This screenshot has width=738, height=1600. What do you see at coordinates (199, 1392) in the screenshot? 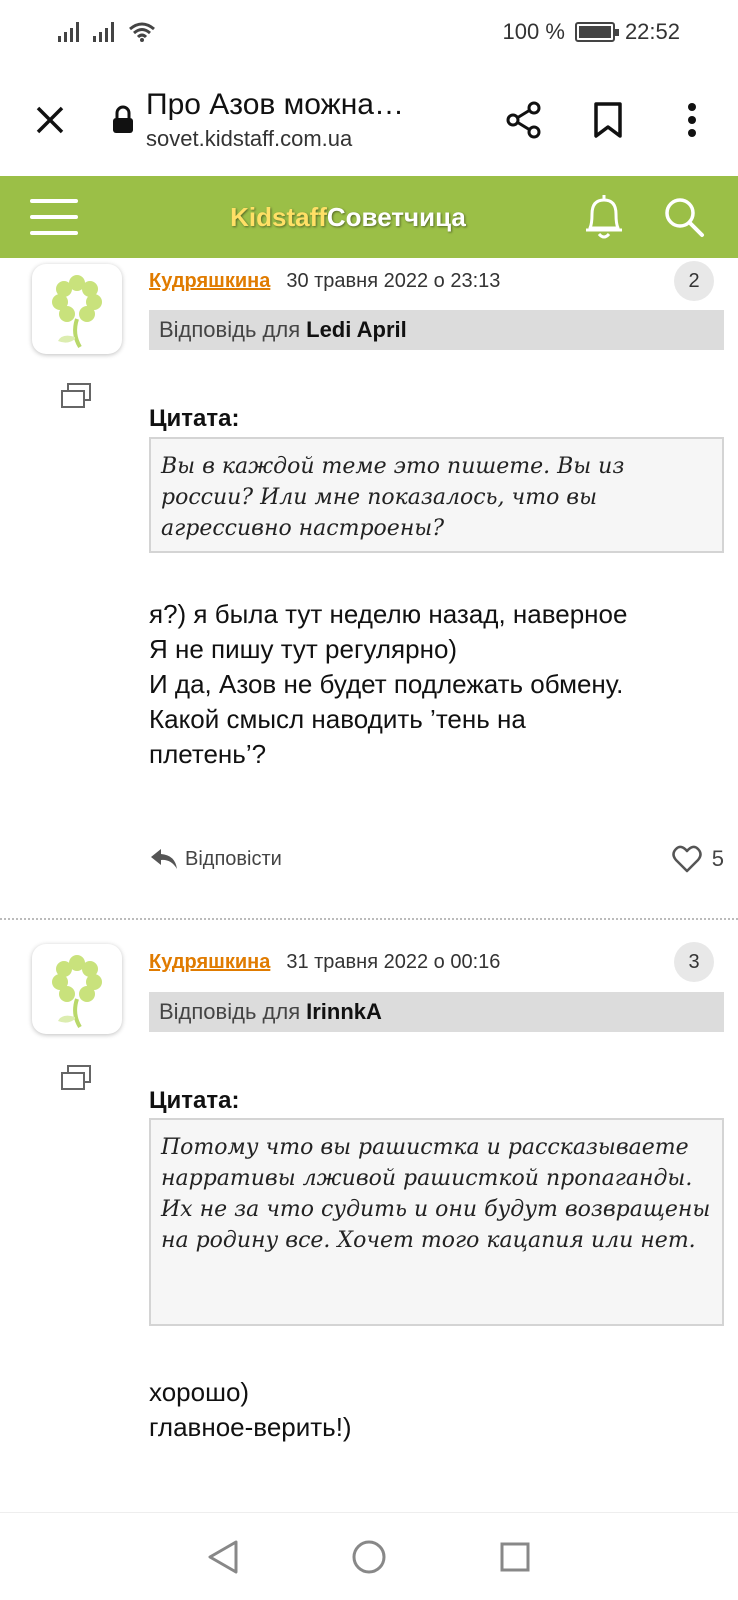
I see `post-line: хорошо)` at bounding box center [199, 1392].